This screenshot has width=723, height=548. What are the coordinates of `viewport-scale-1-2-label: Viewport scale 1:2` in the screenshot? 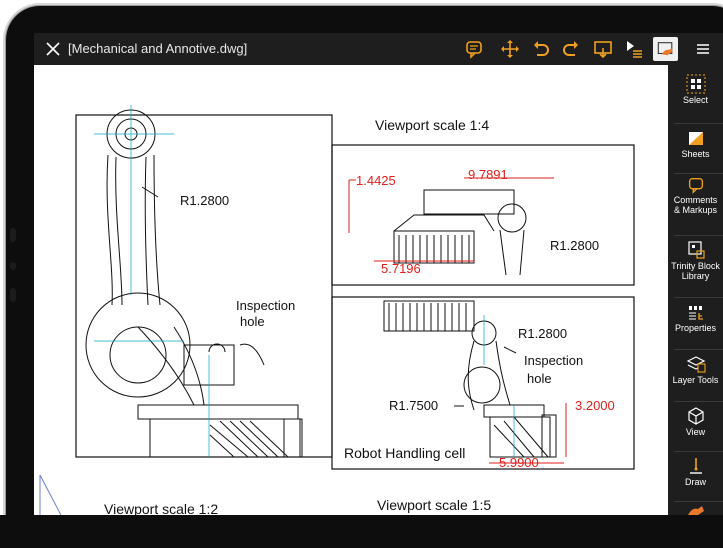 It's located at (161, 508).